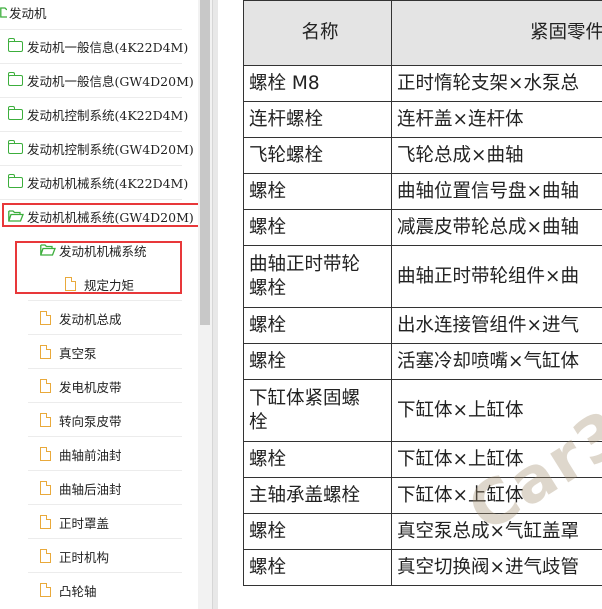 The height and width of the screenshot is (609, 602). I want to click on cell-part: 飞轮总成×曲轴, so click(496, 155).